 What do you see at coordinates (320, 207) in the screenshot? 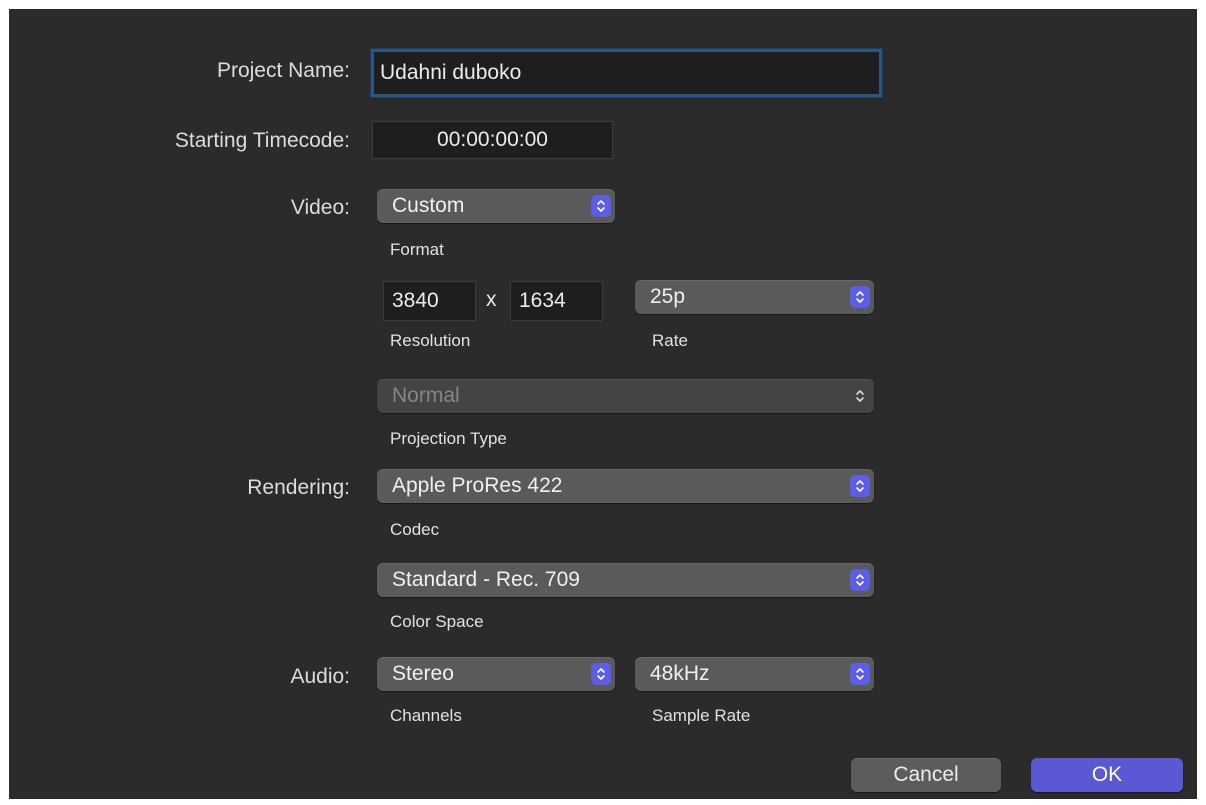
I see `video-label: Video:` at bounding box center [320, 207].